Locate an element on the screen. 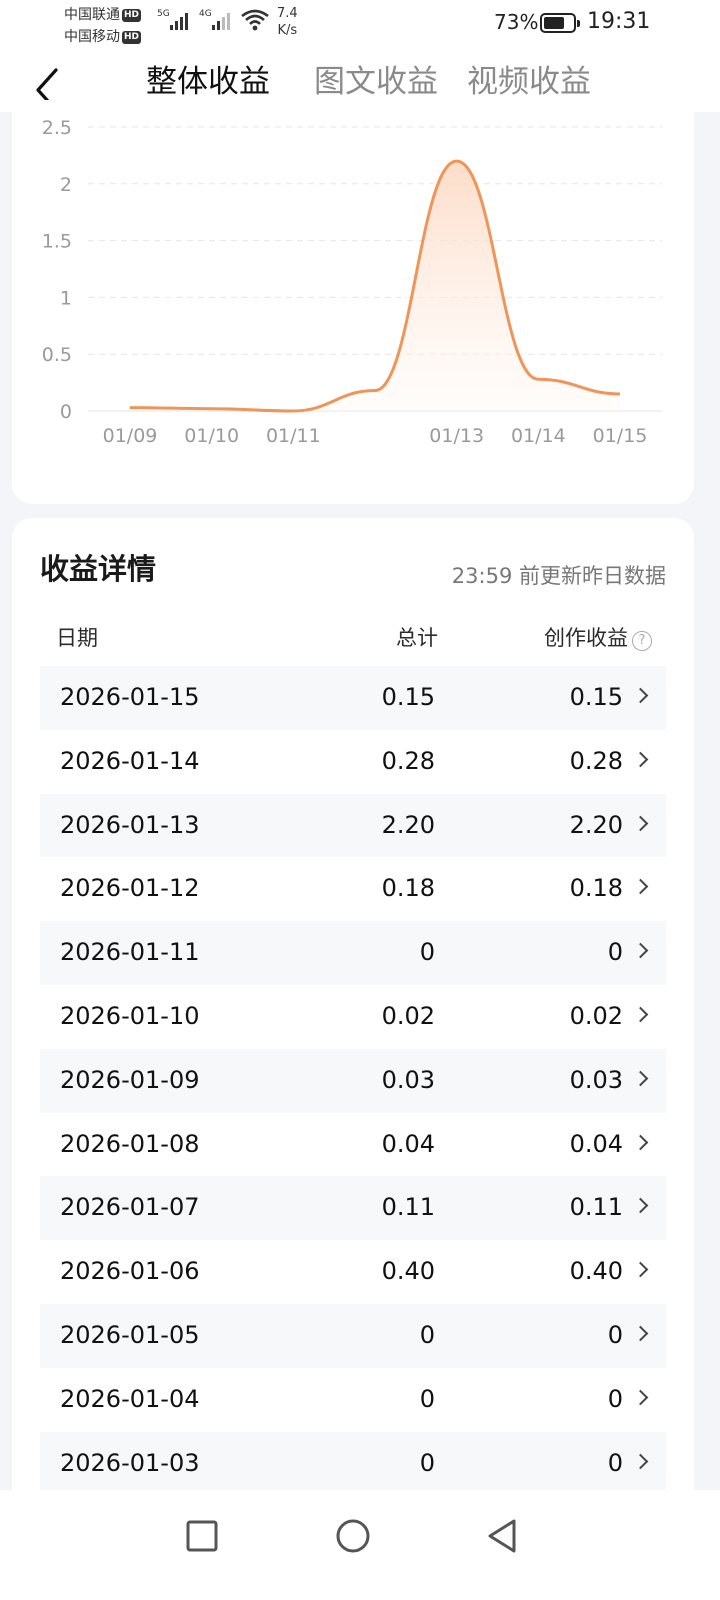  table-row: 2026-01-09 0.03 0.03 is located at coordinates (353, 1080).